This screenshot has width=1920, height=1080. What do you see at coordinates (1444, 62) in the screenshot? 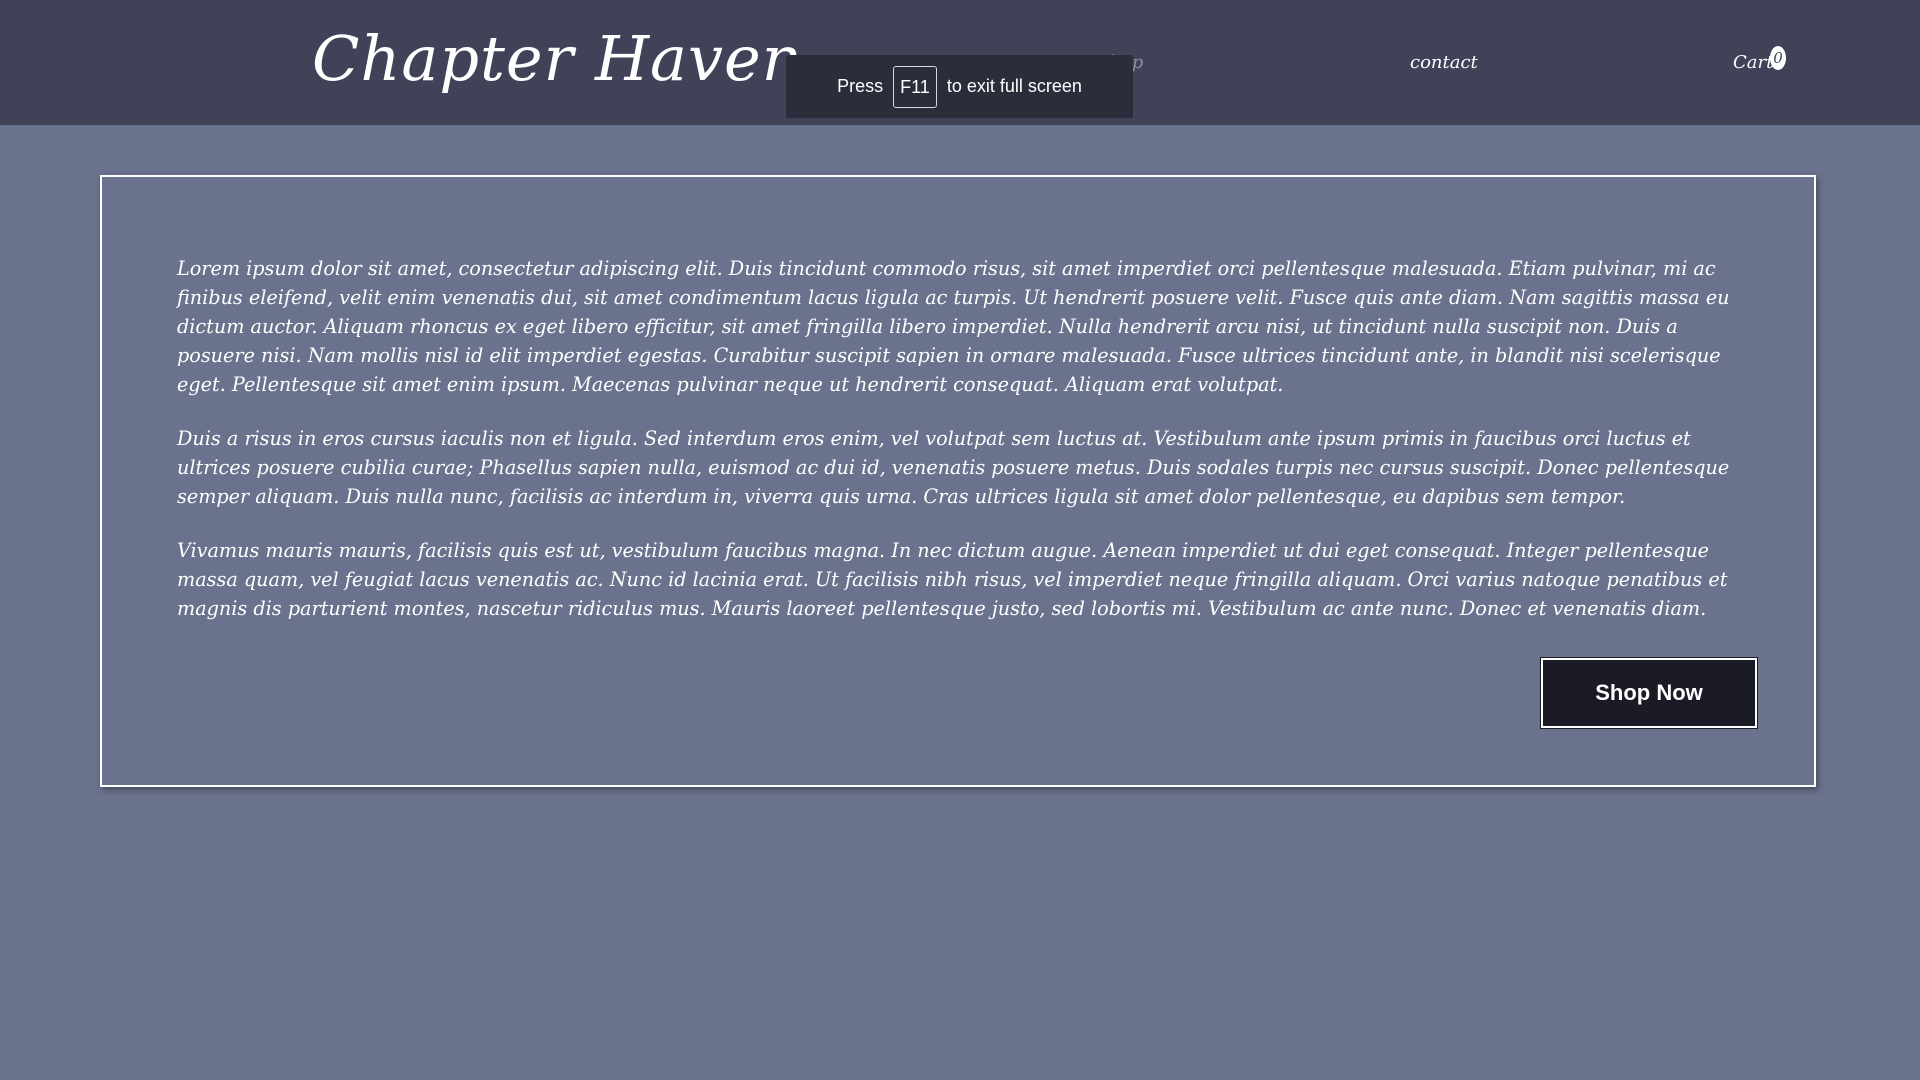
I see `nav-link-contact: contact` at bounding box center [1444, 62].